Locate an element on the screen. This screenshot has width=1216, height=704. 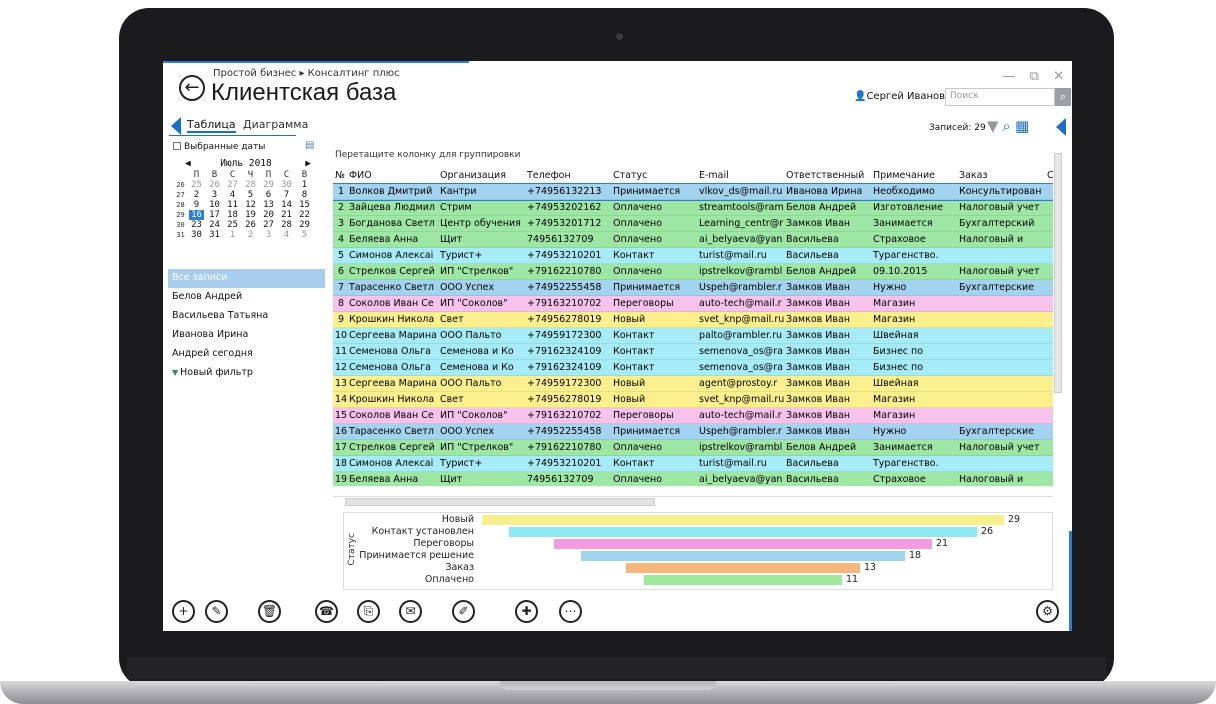
calendar-day: 3 is located at coordinates (214, 195).